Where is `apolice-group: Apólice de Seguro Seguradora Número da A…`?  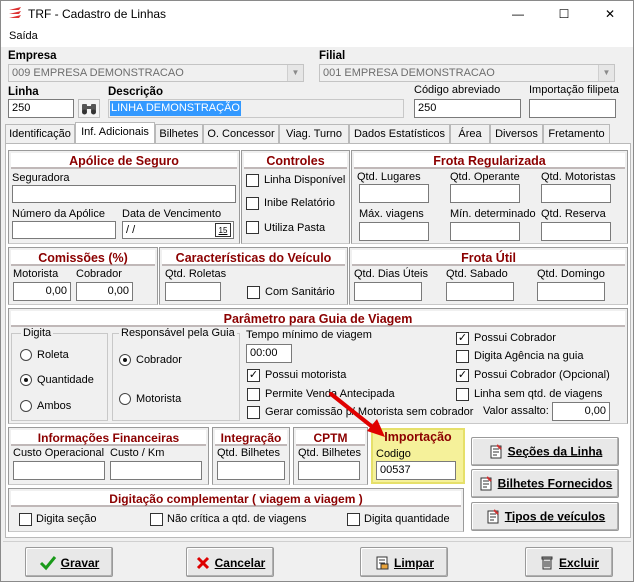
apolice-group: Apólice de Seguro Seguradora Número da A… is located at coordinates (124, 197).